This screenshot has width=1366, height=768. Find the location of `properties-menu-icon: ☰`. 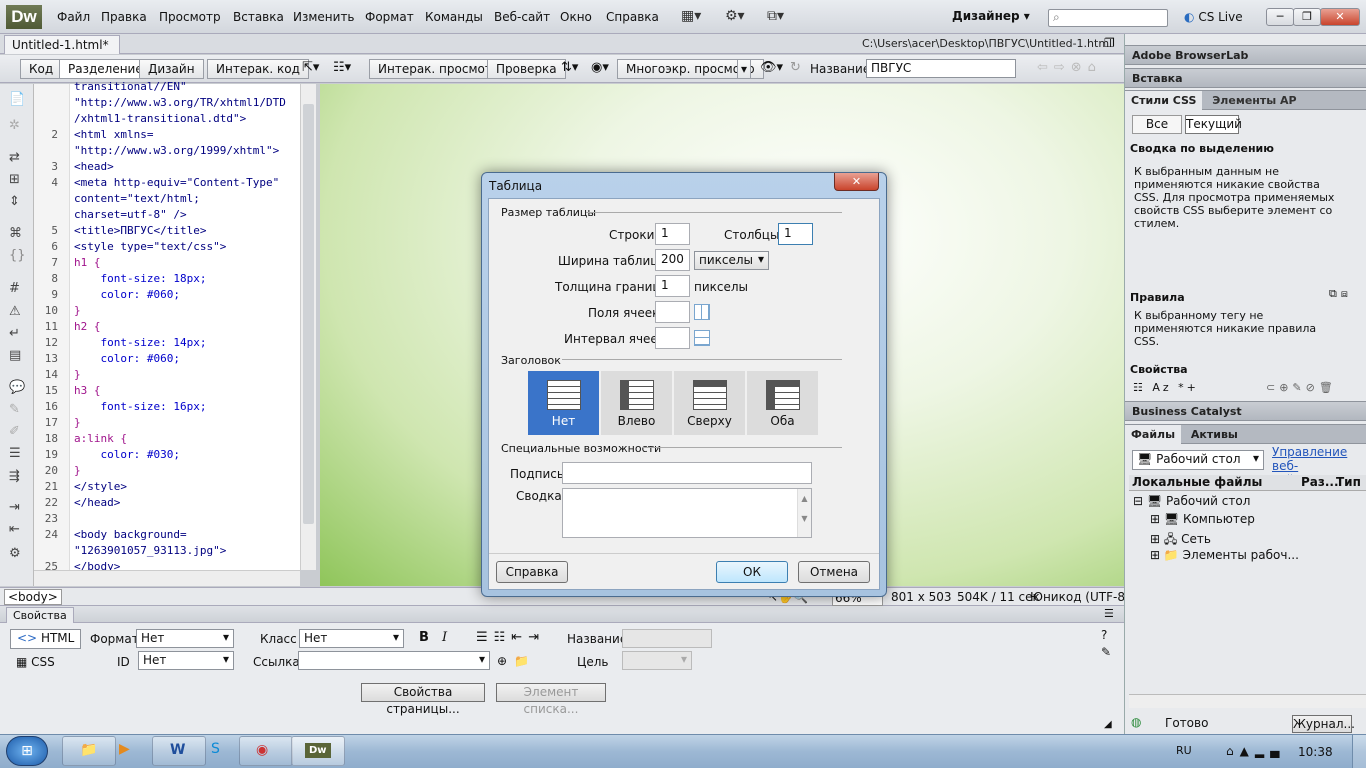

properties-menu-icon: ☰ is located at coordinates (1109, 613).